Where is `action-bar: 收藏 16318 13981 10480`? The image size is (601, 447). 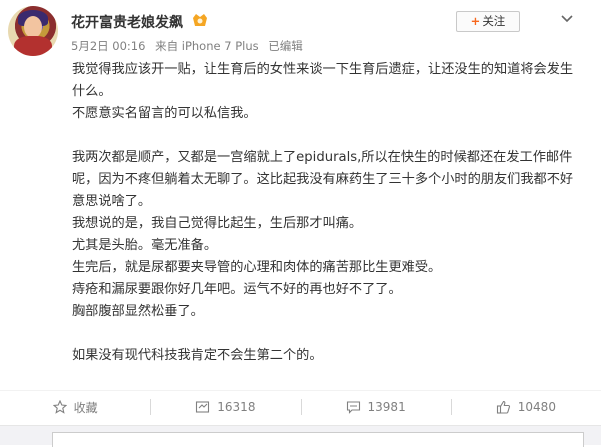 action-bar: 收藏 16318 13981 10480 is located at coordinates (300, 407).